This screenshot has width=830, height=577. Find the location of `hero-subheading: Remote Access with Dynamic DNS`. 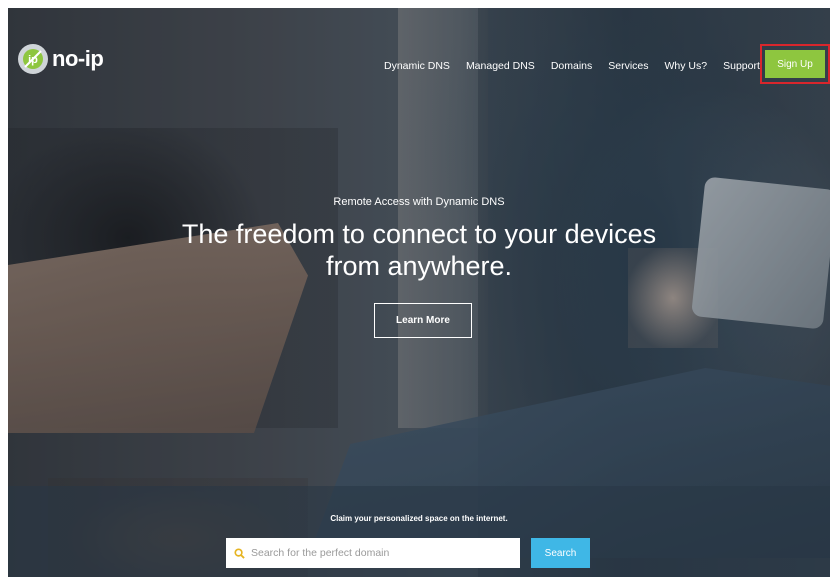

hero-subheading: Remote Access with Dynamic DNS is located at coordinates (419, 202).